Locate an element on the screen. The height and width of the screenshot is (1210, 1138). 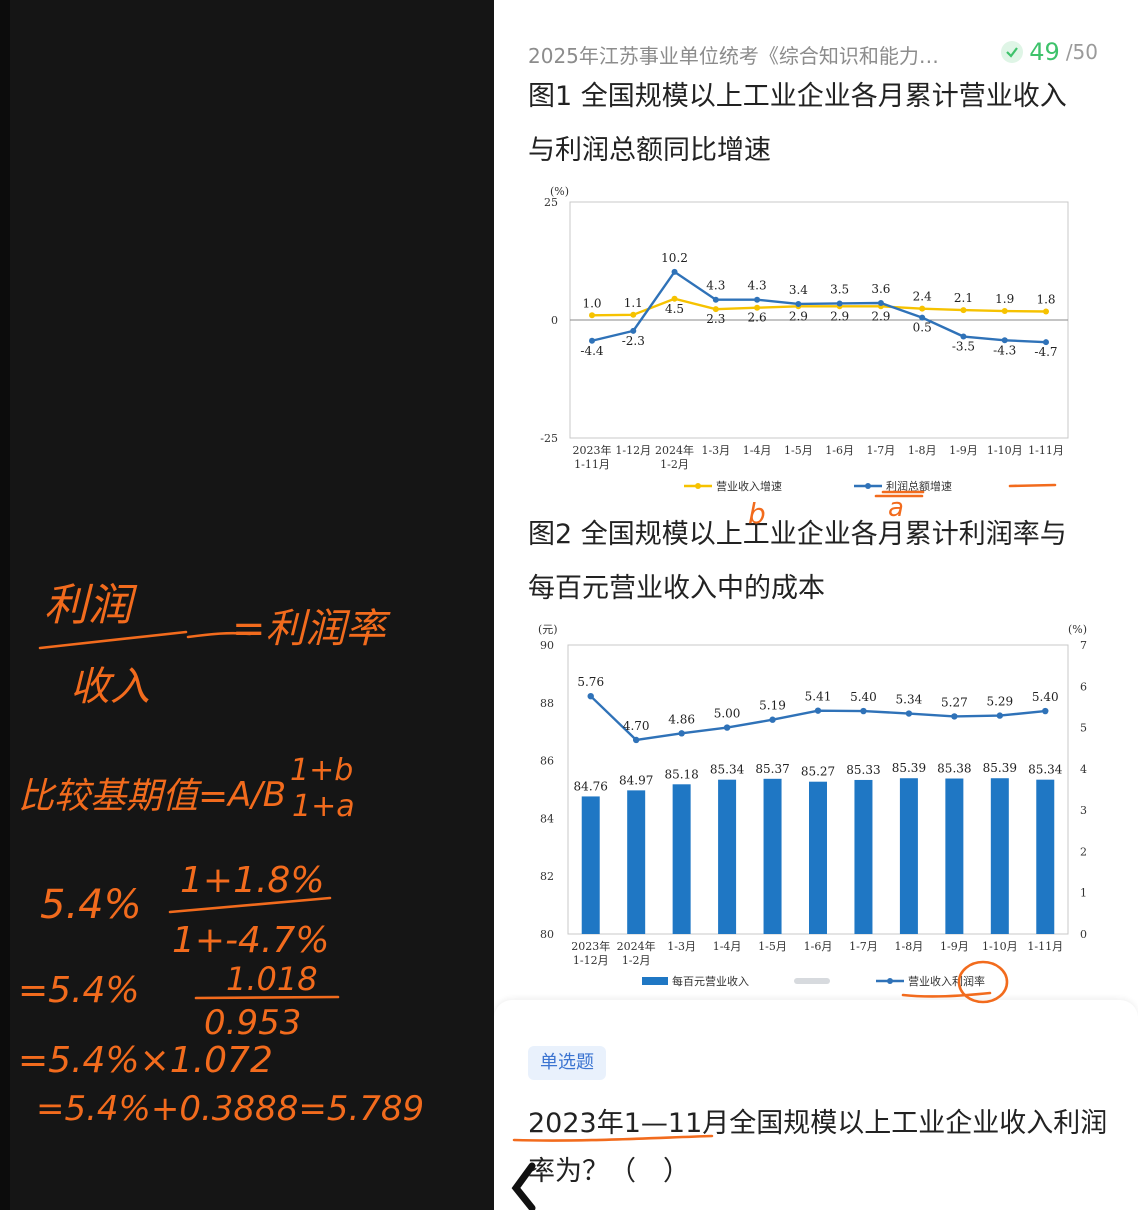
chart1-xtick: 1-7月 is located at coordinates (881, 450).